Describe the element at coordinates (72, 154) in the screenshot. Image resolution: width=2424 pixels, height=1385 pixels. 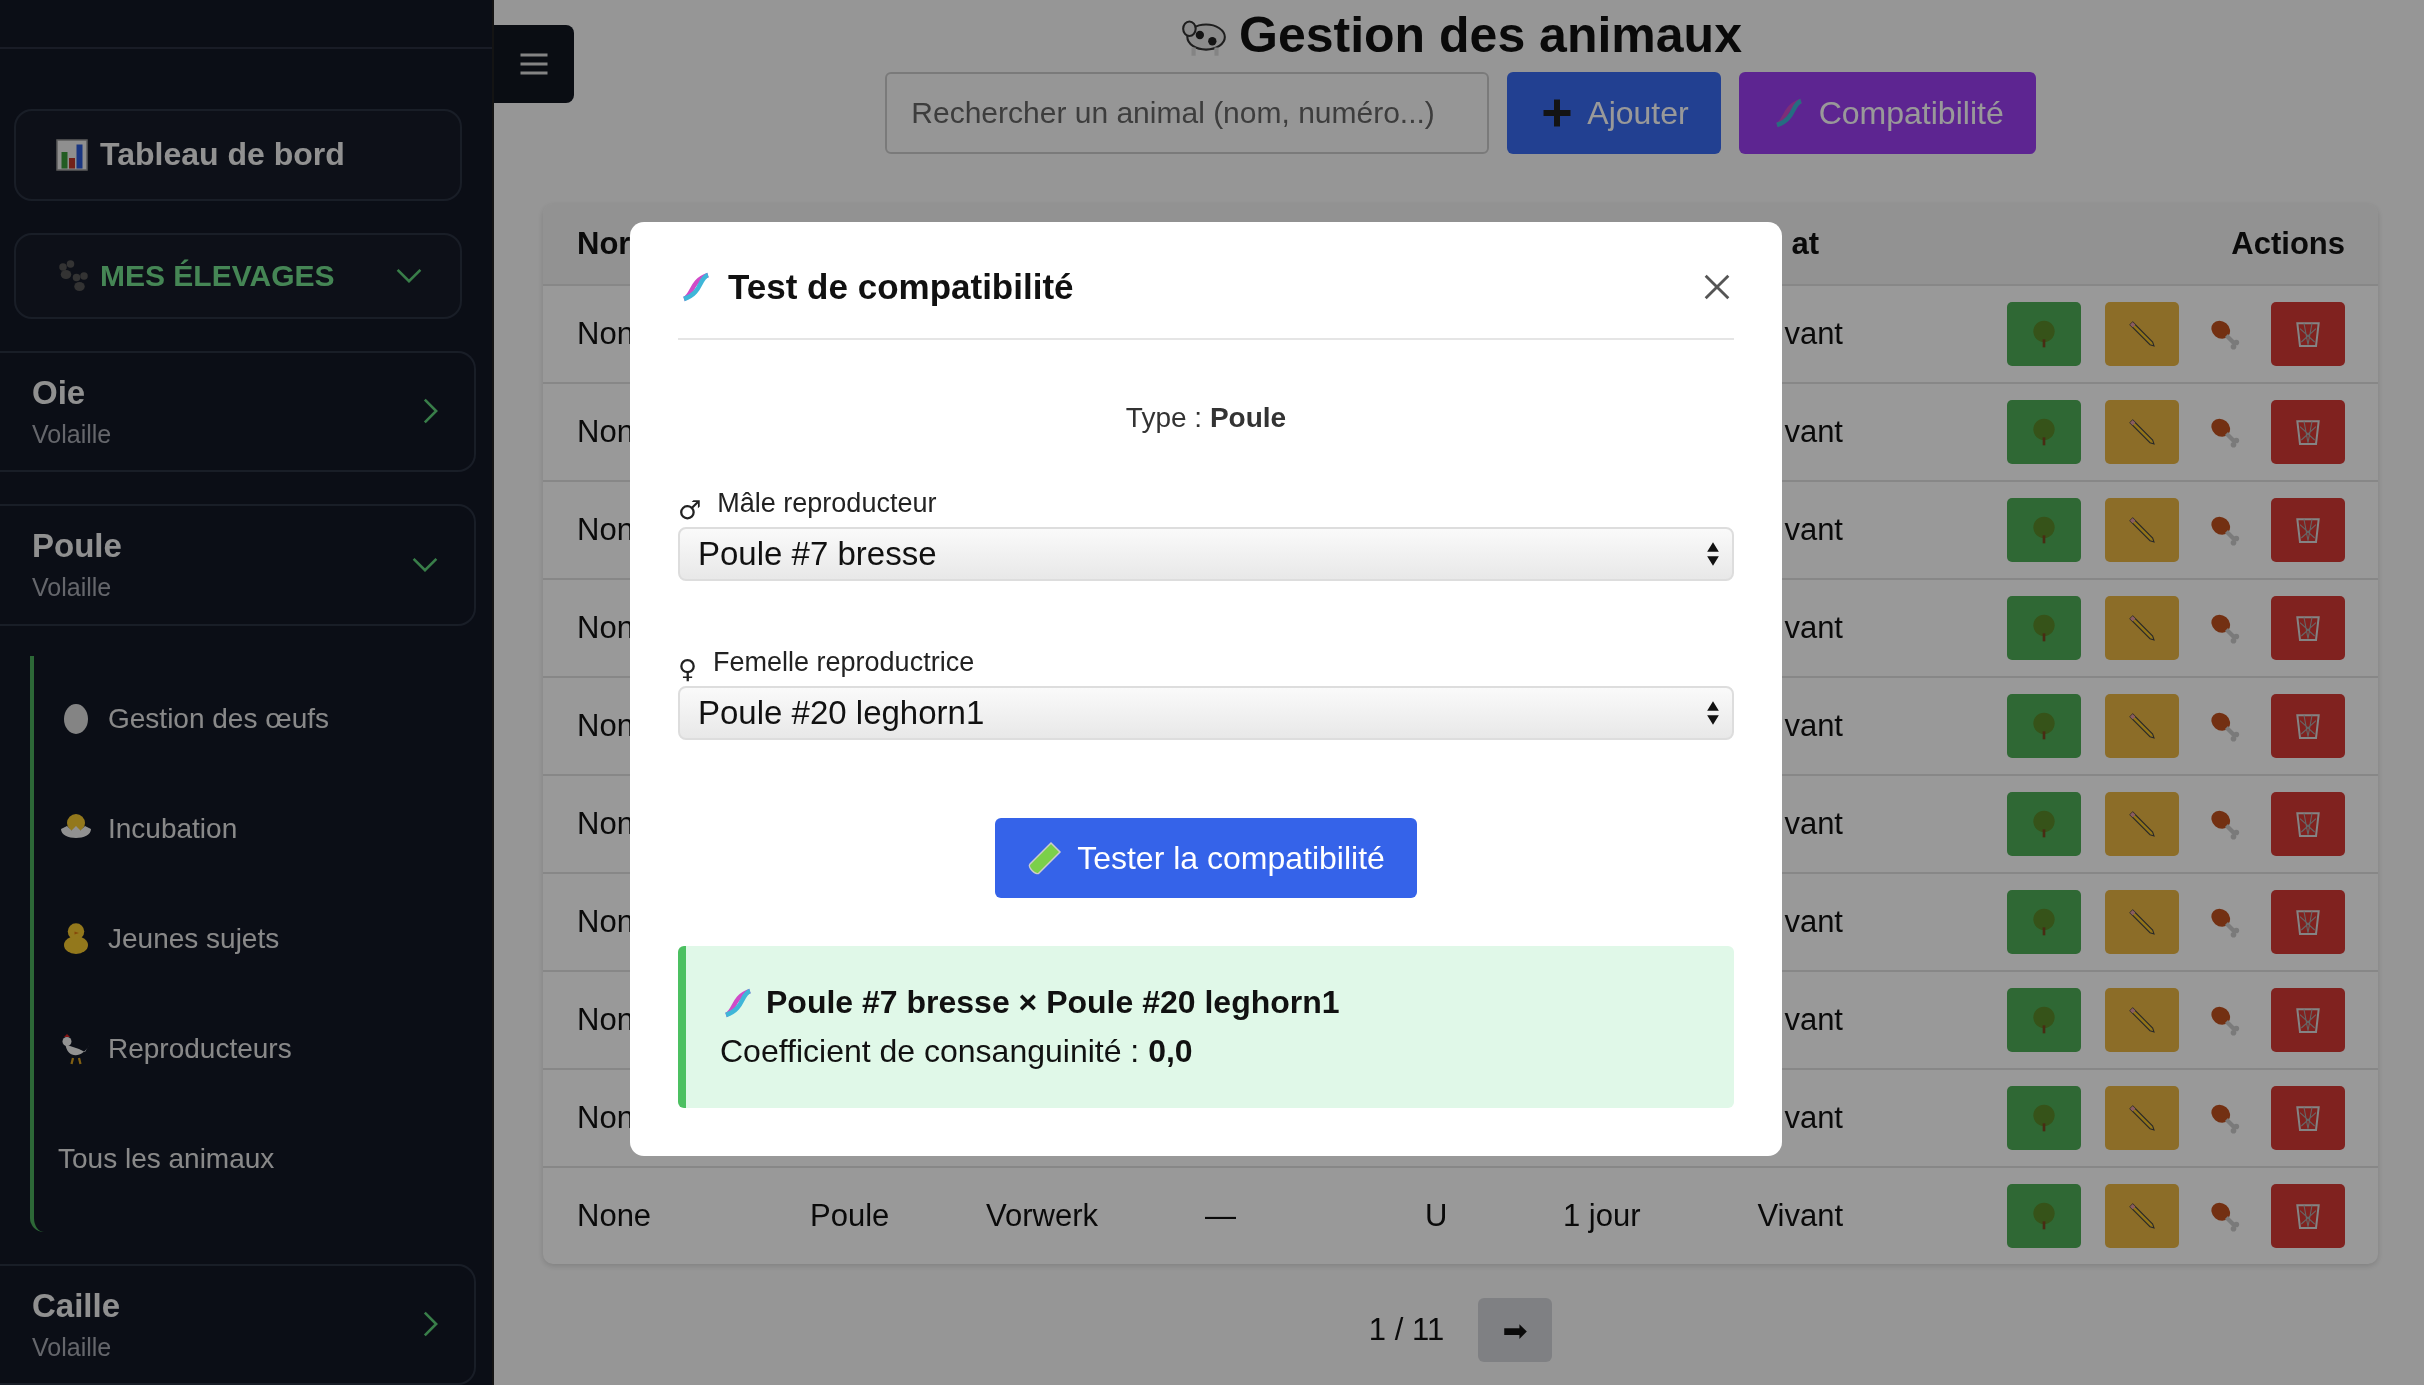
I see `bar-chart-icon` at that location.